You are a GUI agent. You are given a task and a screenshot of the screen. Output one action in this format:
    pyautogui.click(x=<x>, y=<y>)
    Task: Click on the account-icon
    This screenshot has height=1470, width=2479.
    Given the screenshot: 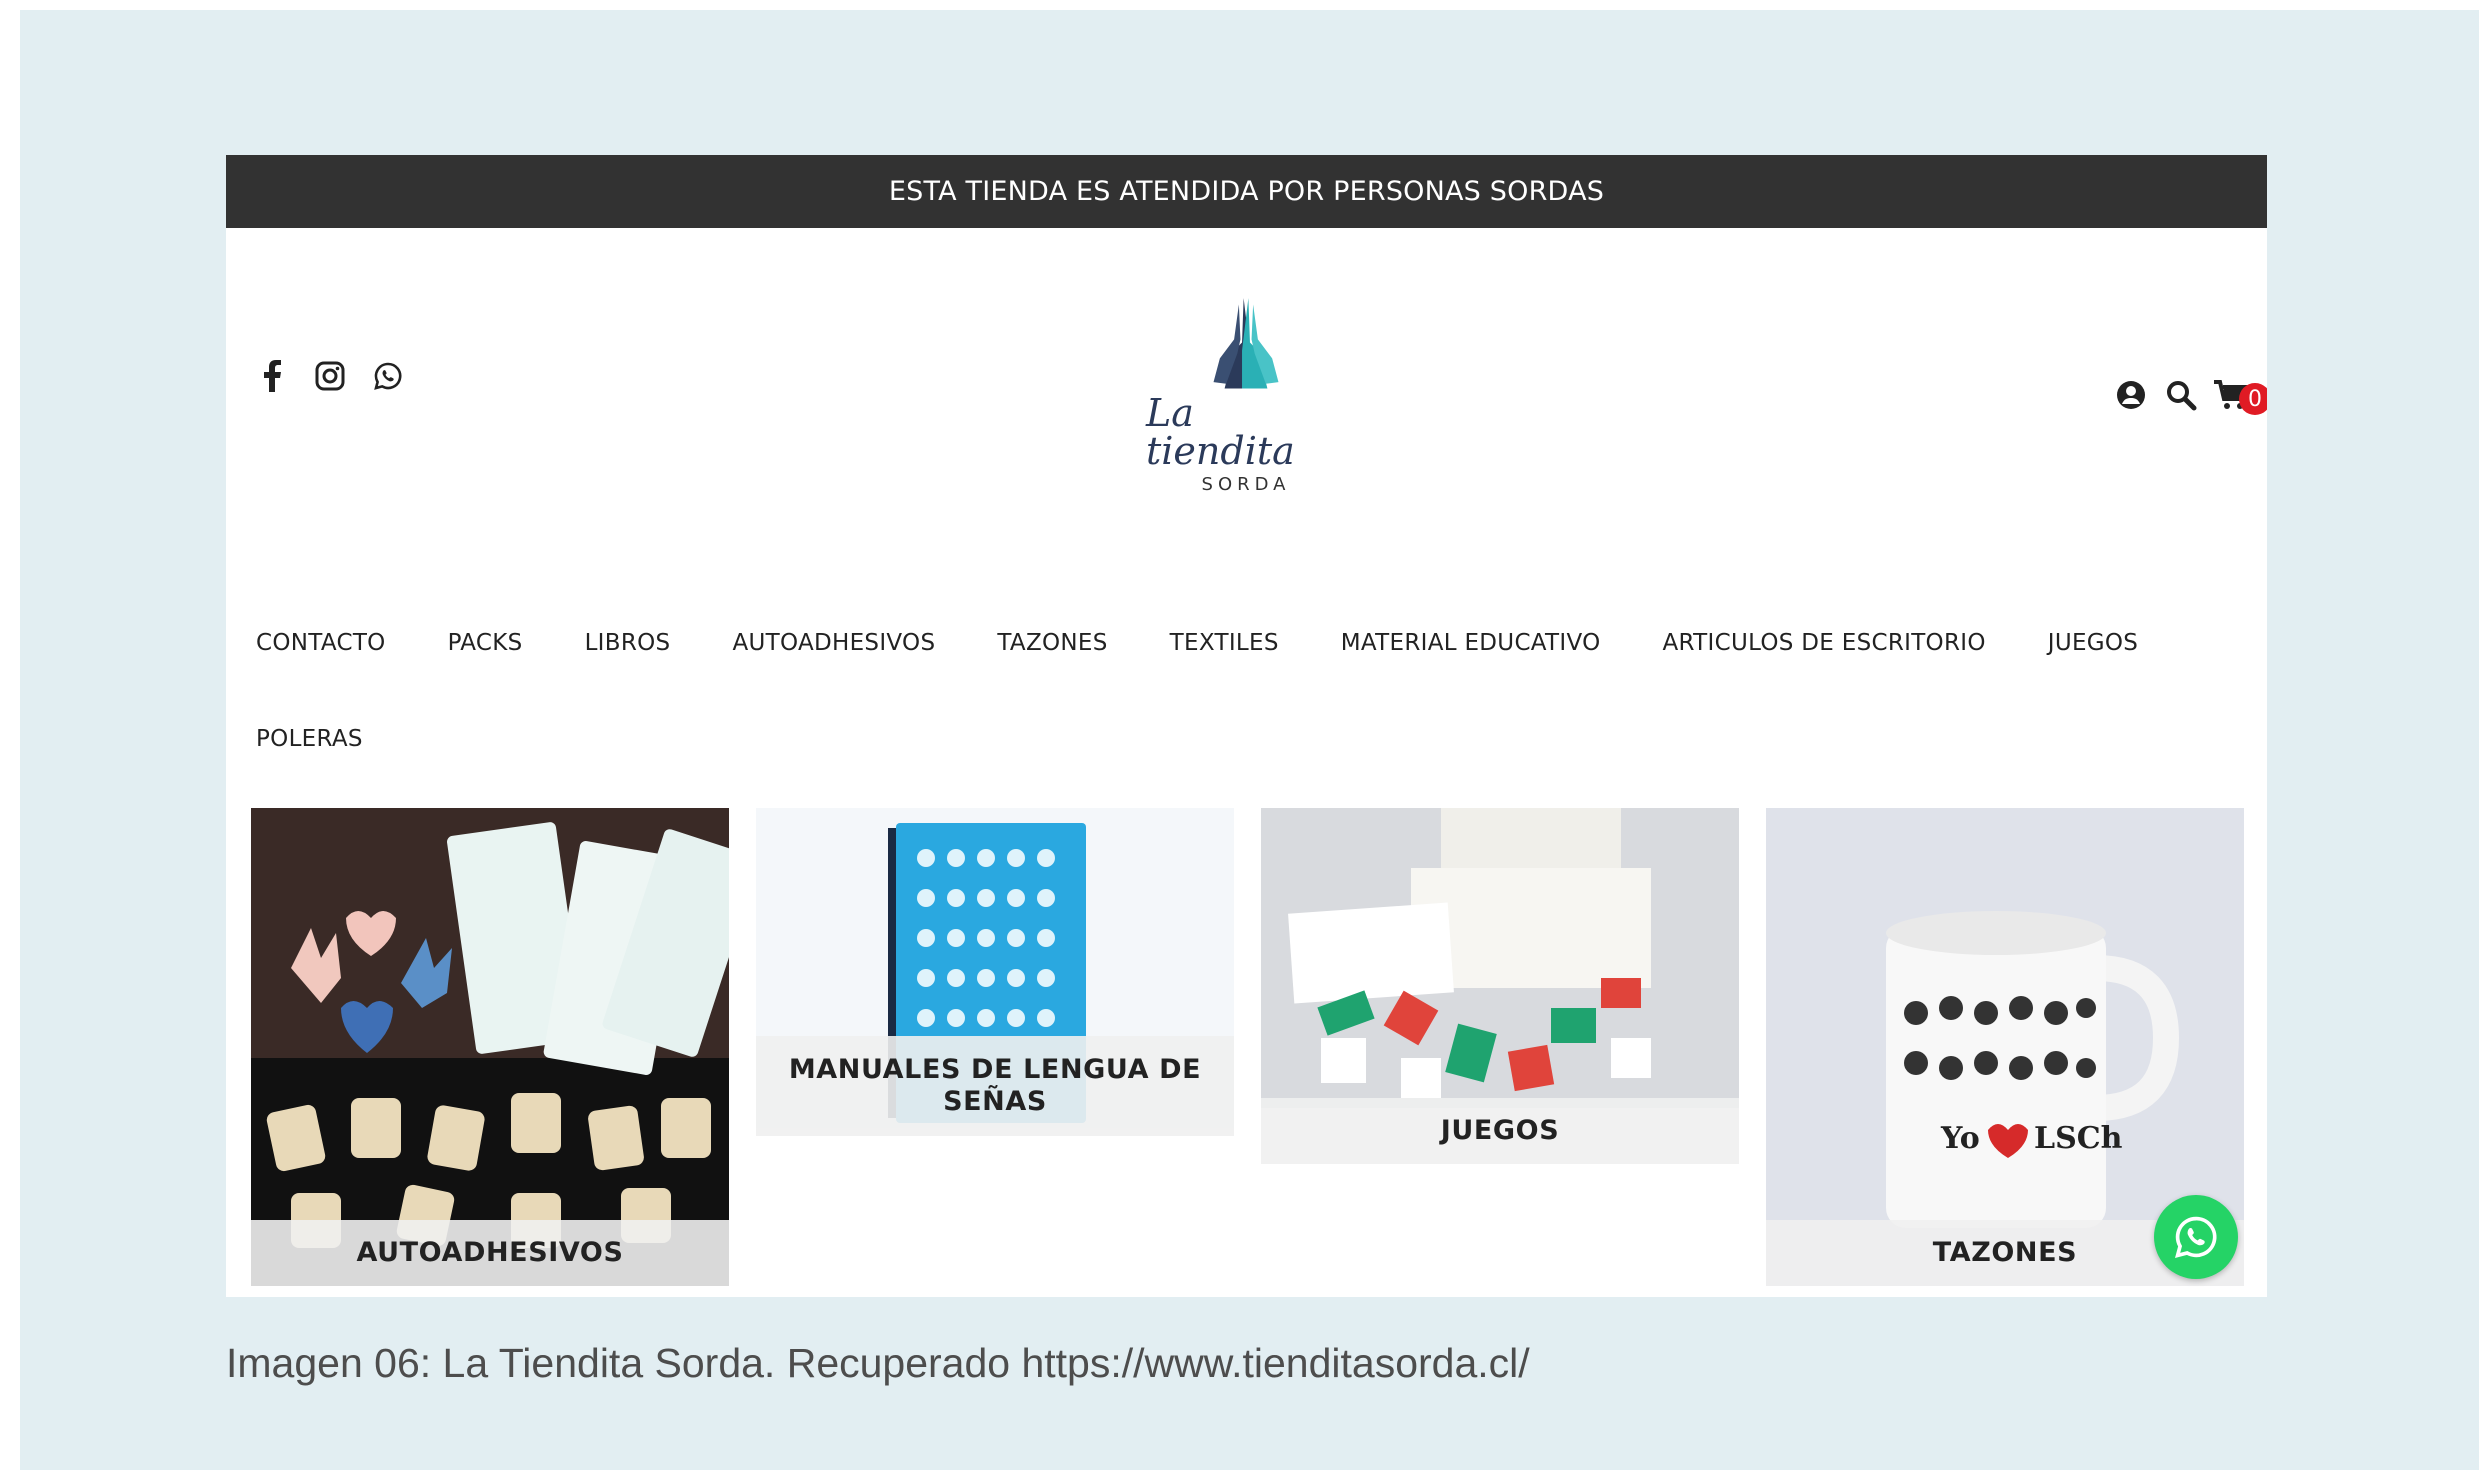 What is the action you would take?
    pyautogui.click(x=2131, y=395)
    